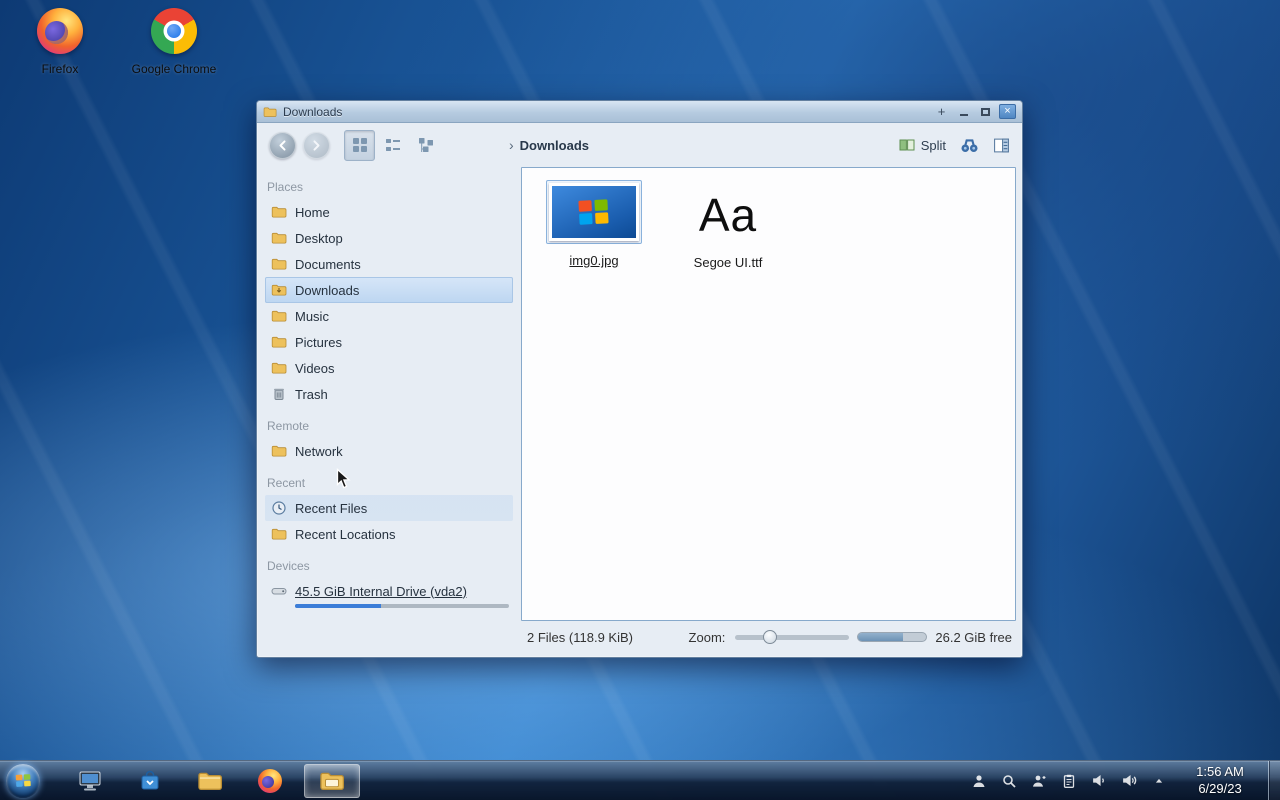 The image size is (1280, 800). Describe the element at coordinates (279, 368) in the screenshot. I see `folder-videos-icon` at that location.